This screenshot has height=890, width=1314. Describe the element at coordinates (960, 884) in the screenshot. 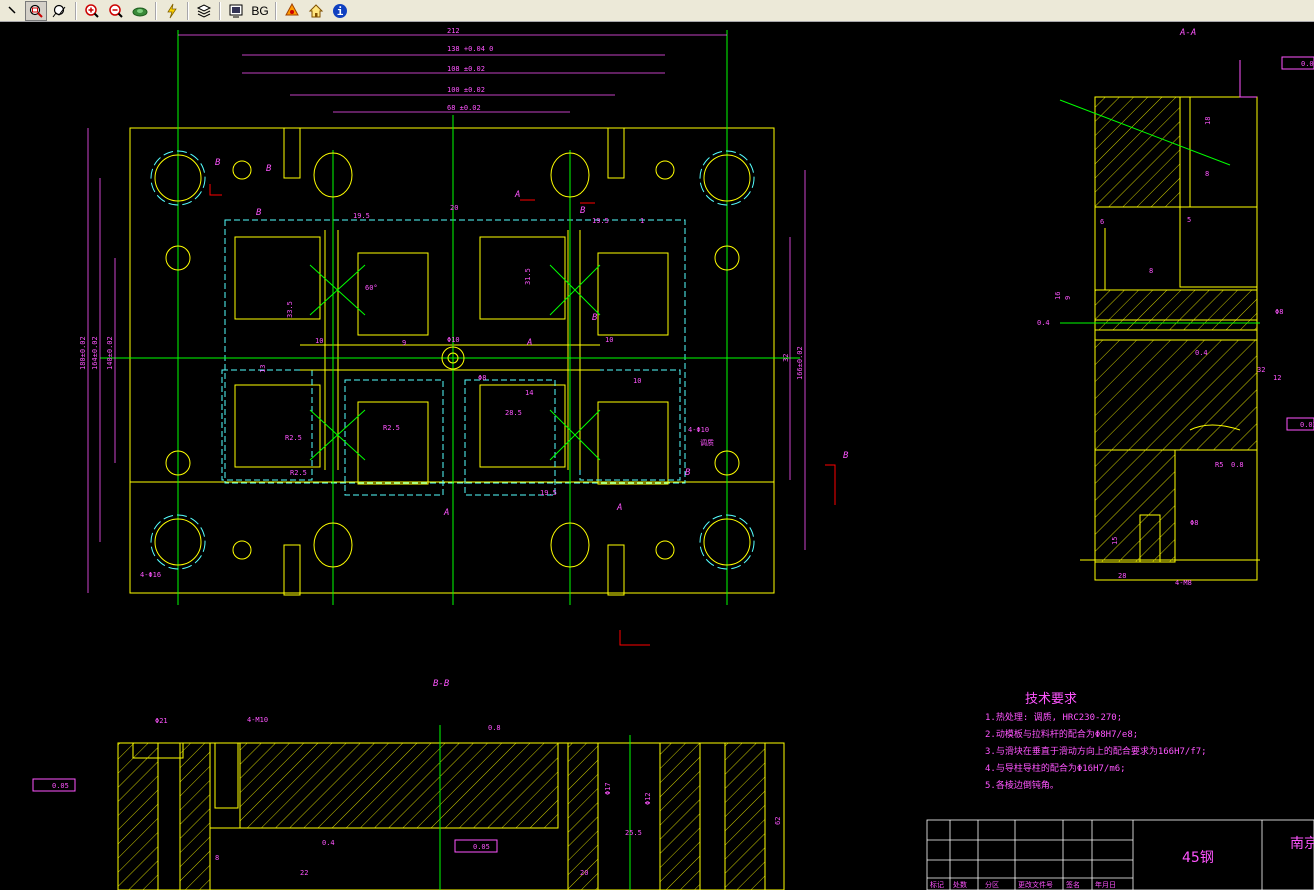

I see `title-block-header: 处数` at that location.